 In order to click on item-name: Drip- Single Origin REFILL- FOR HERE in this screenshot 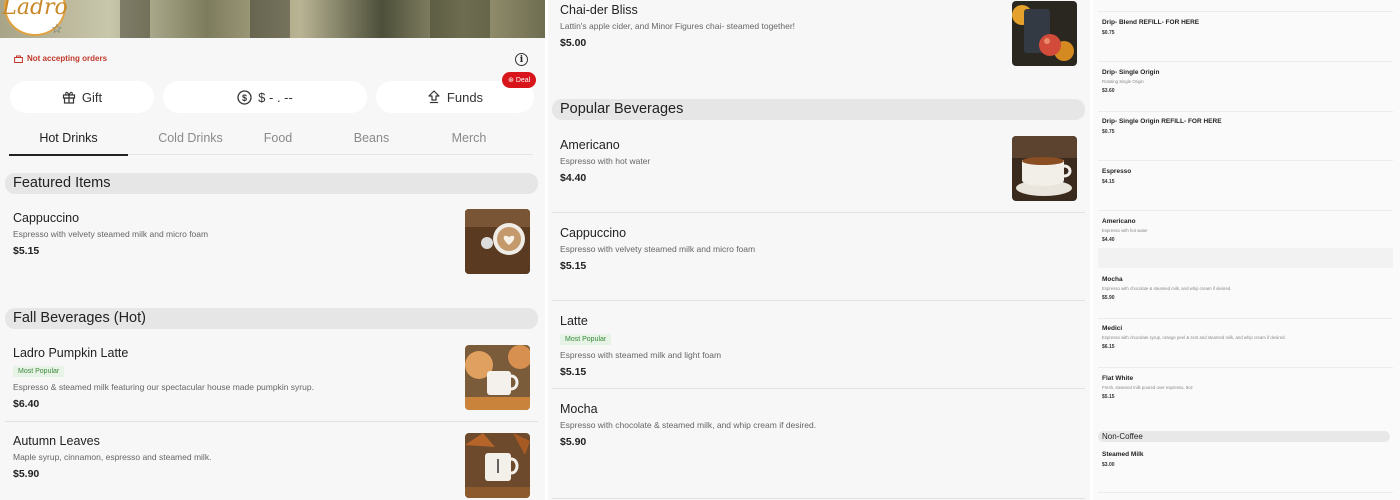, I will do `click(1162, 121)`.